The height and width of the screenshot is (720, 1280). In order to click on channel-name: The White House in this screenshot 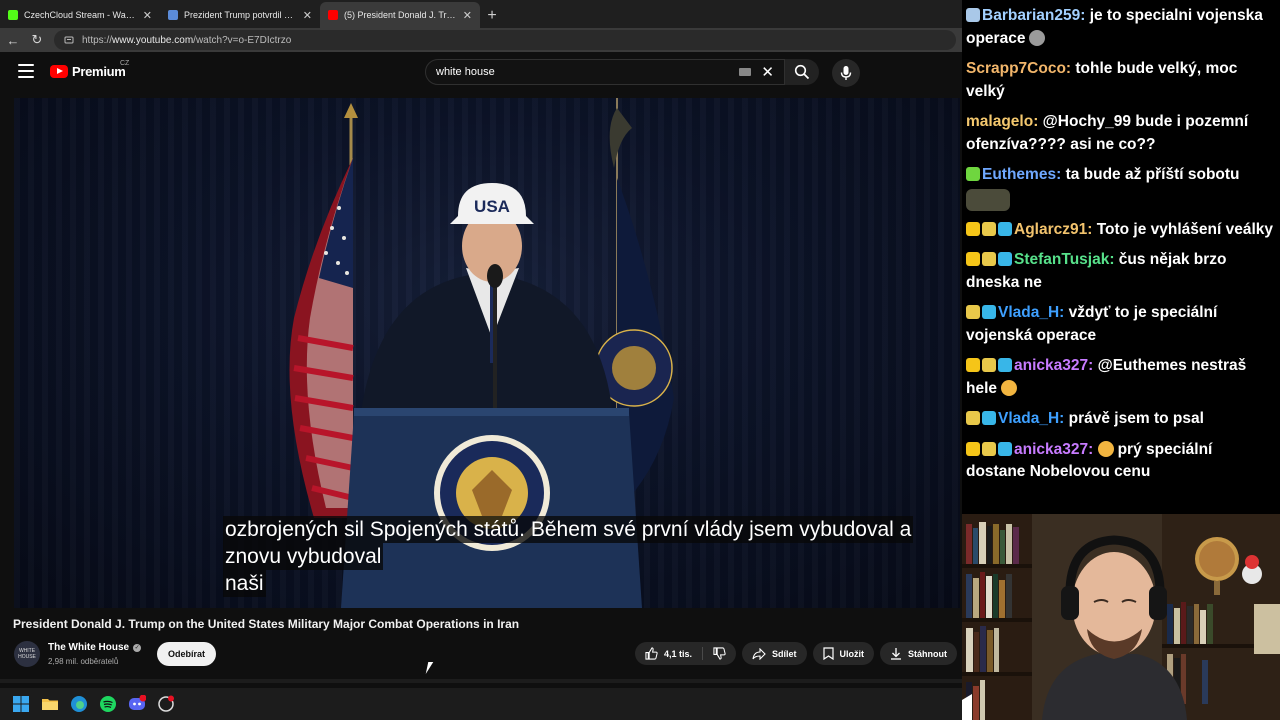, I will do `click(88, 647)`.